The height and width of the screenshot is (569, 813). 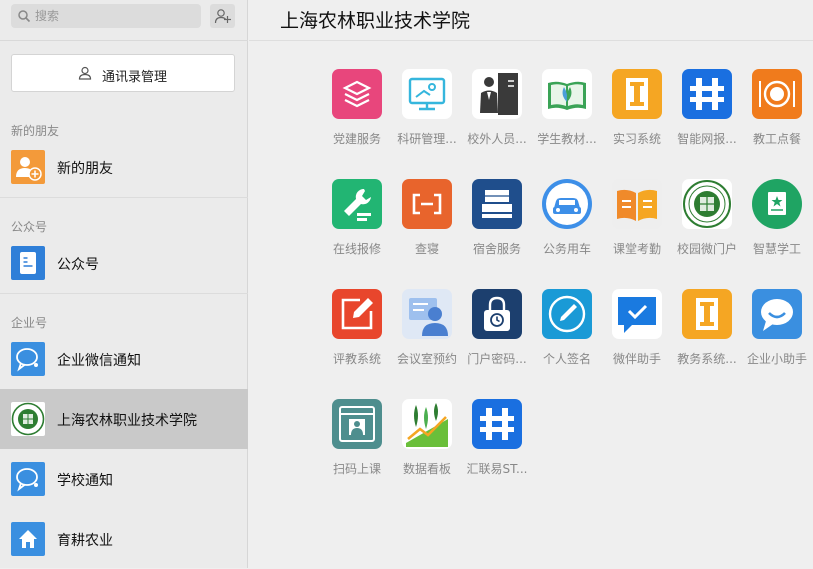 I want to click on app-official-car: 公务用车, so click(x=567, y=229).